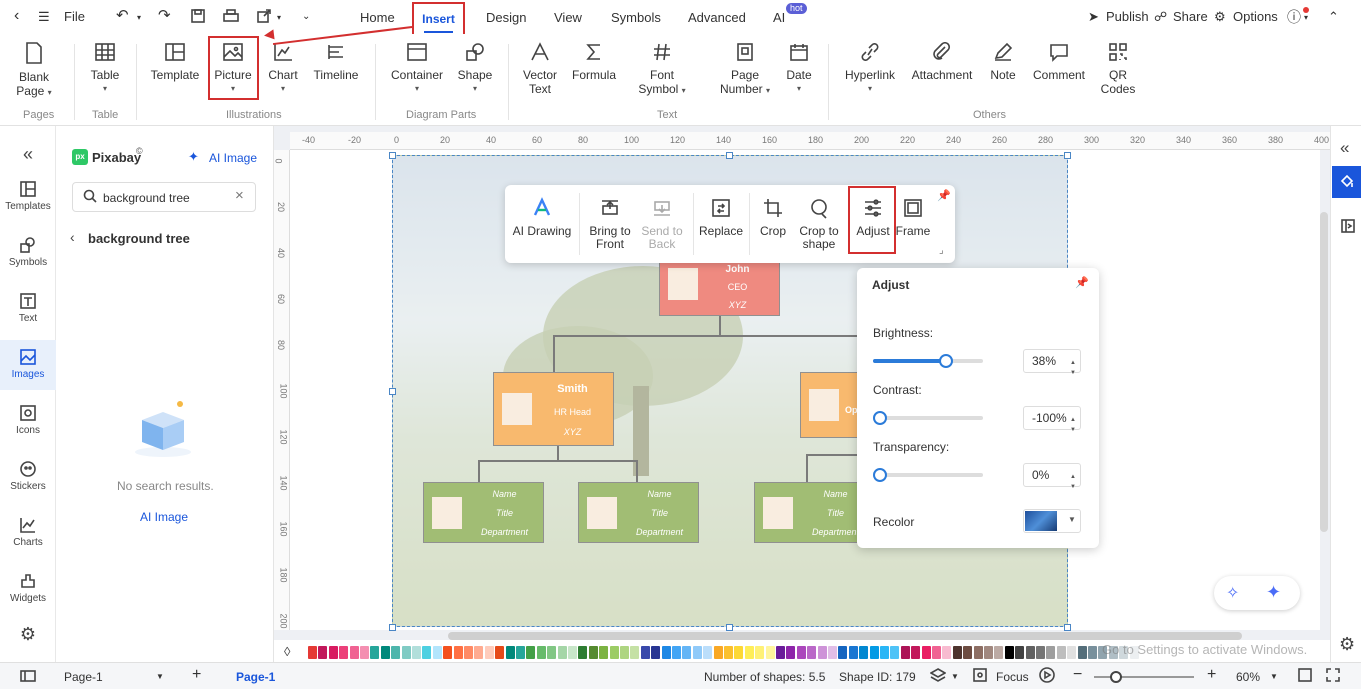 The height and width of the screenshot is (689, 1361). What do you see at coordinates (1190, 16) in the screenshot?
I see `share-button: Share` at bounding box center [1190, 16].